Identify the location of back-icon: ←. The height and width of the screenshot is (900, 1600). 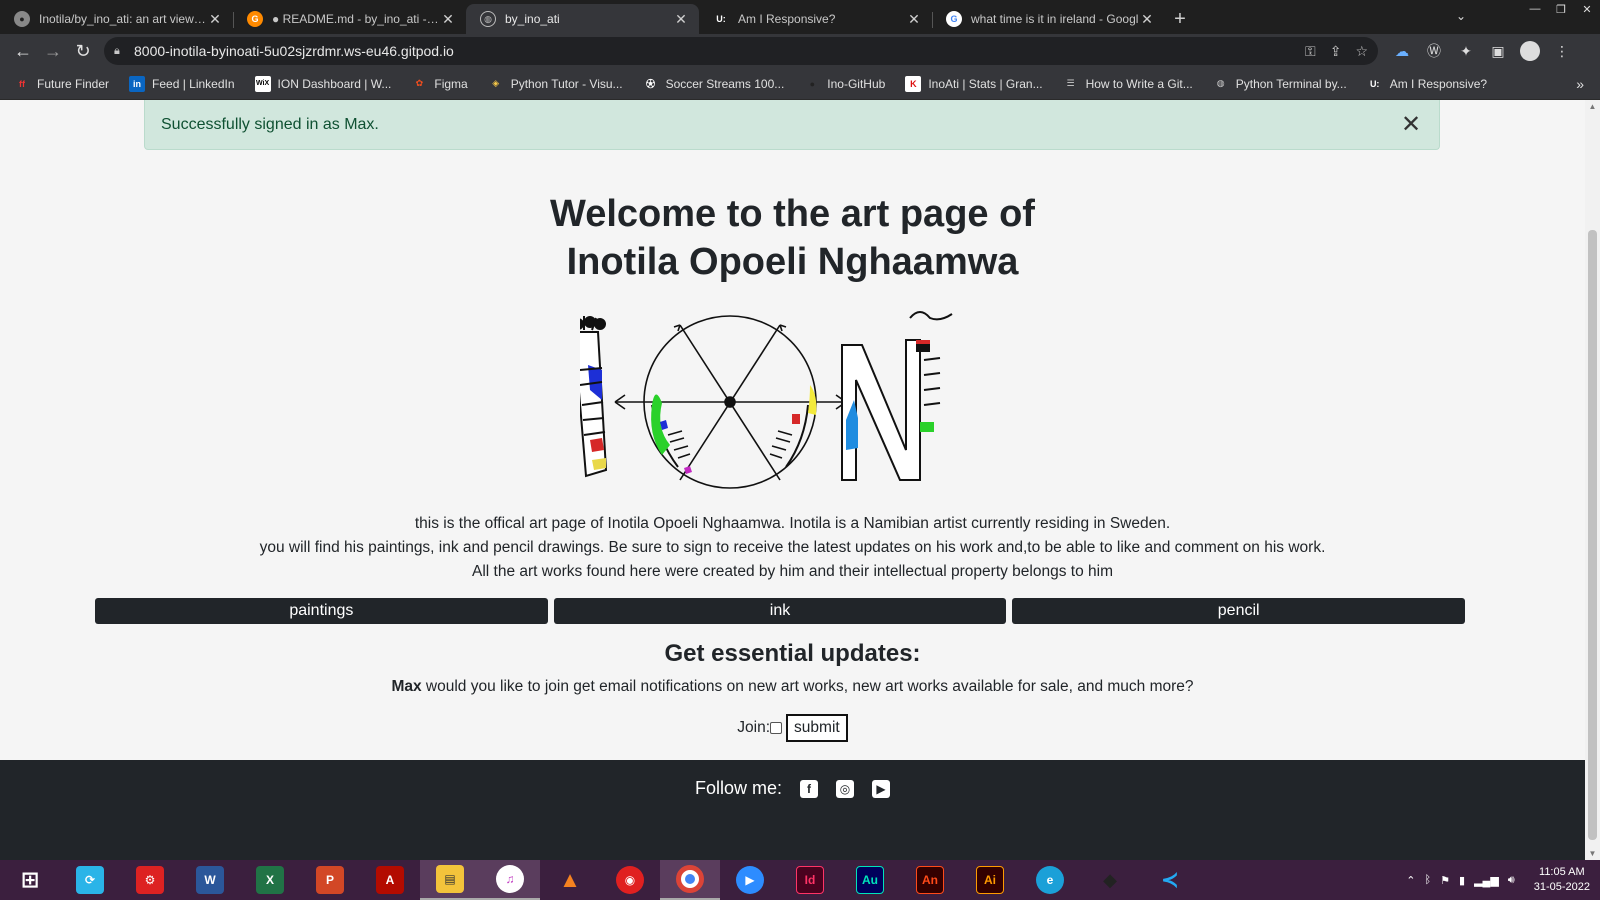
(23, 51).